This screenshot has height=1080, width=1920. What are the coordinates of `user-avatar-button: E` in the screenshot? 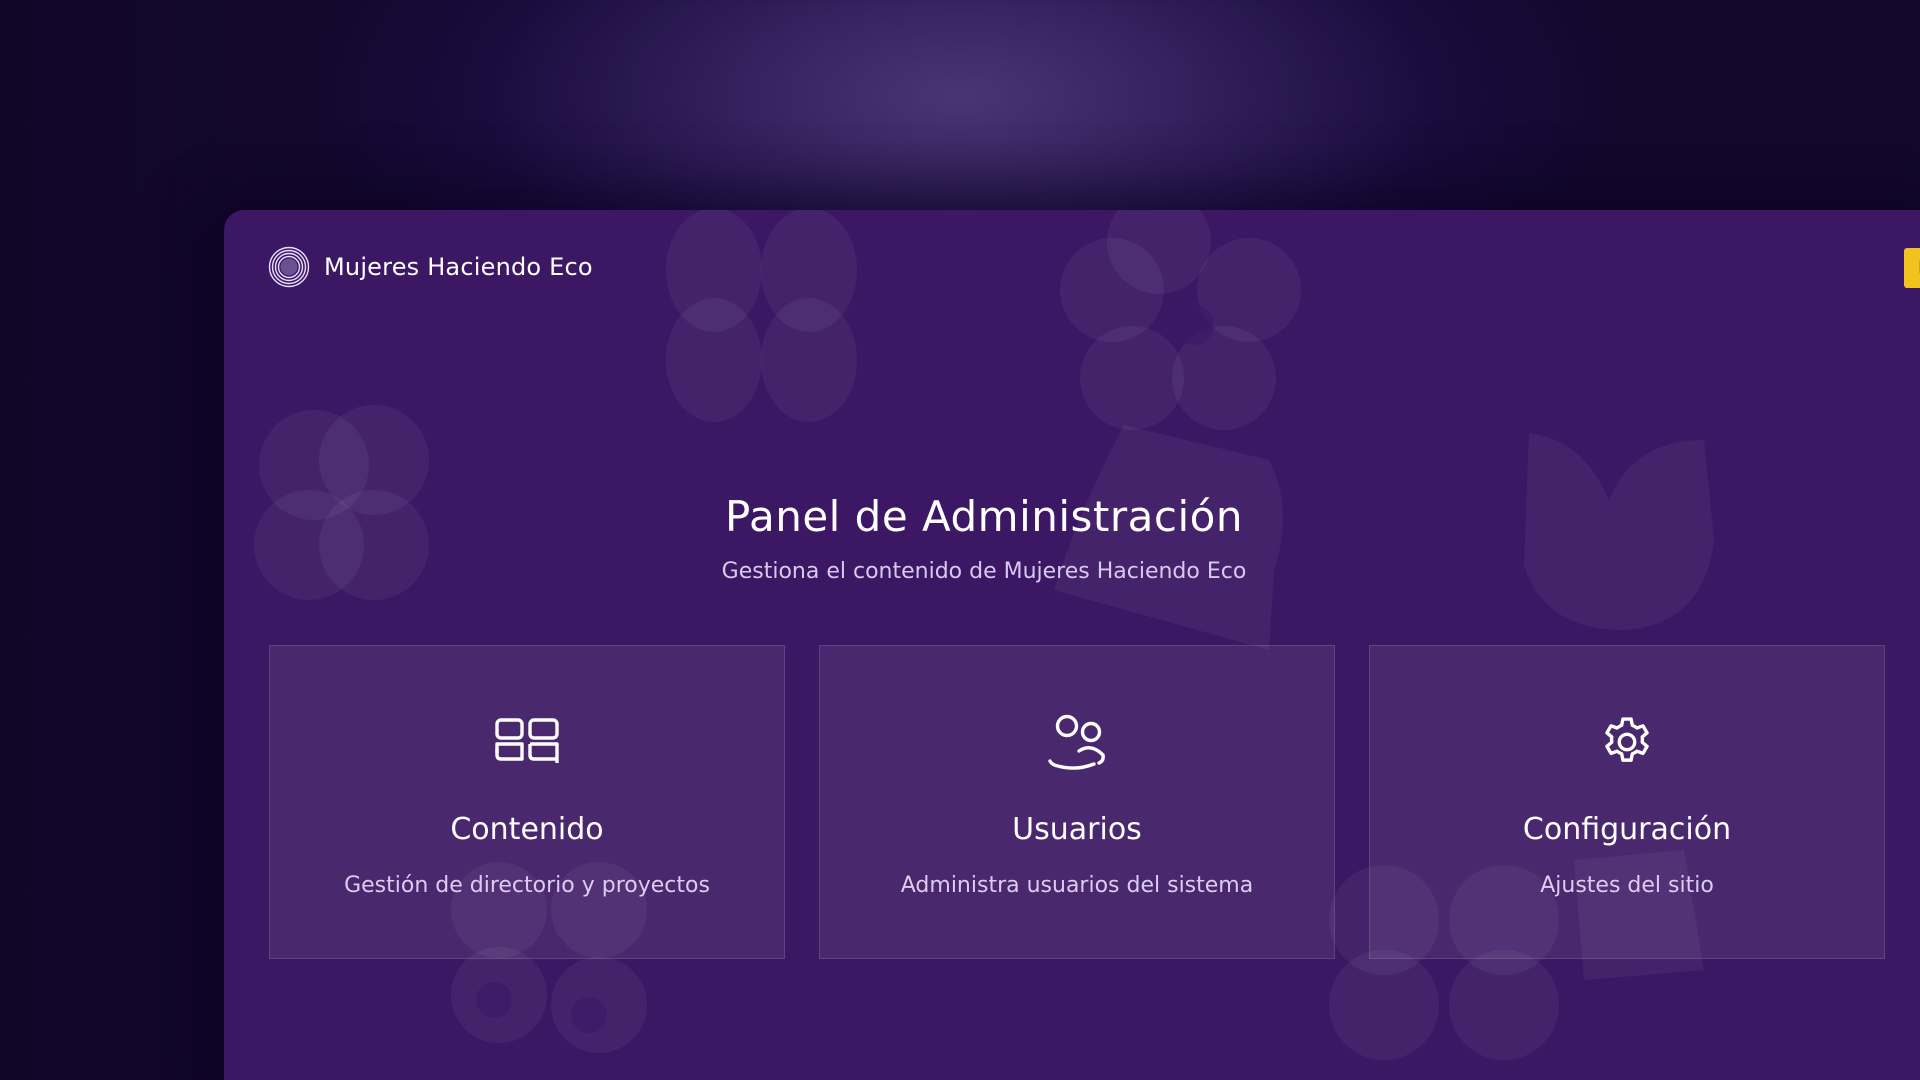 It's located at (1912, 268).